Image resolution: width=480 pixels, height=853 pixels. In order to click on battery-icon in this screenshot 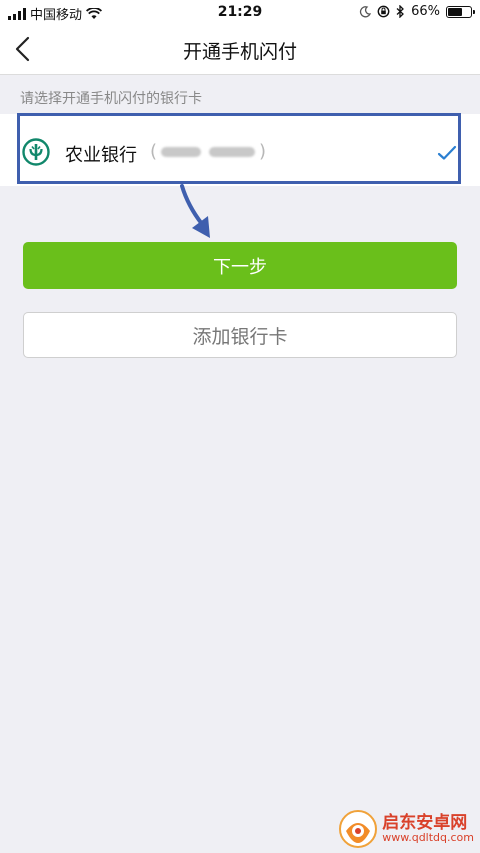, I will do `click(460, 11)`.